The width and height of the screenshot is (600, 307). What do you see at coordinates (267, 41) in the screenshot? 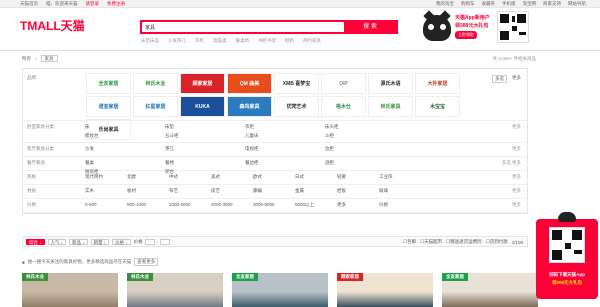
I see `hotword-5: 书柜书架` at bounding box center [267, 41].